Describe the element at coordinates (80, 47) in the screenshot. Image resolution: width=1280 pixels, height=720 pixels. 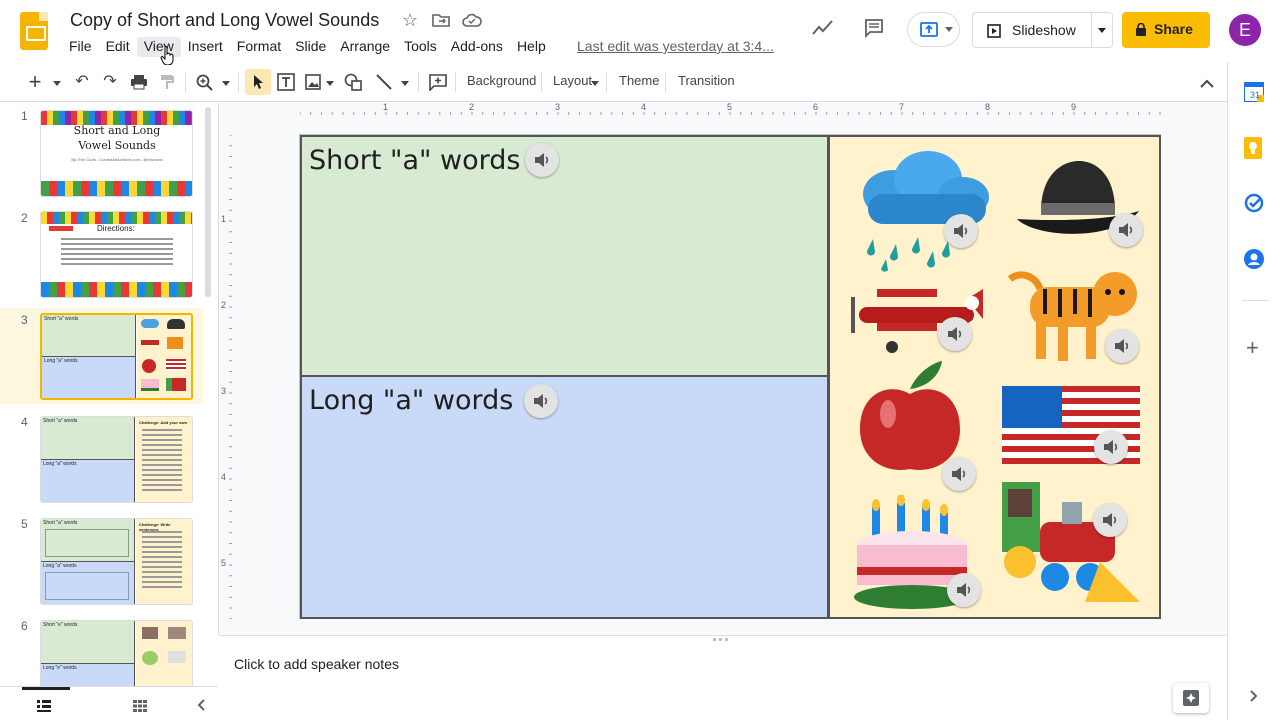
I see `menu-file: File` at that location.